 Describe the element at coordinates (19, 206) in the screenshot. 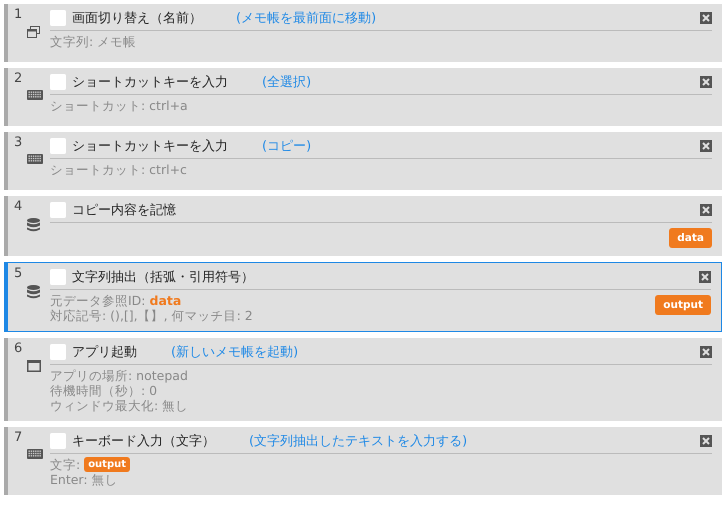

I see `step-number: 4` at that location.